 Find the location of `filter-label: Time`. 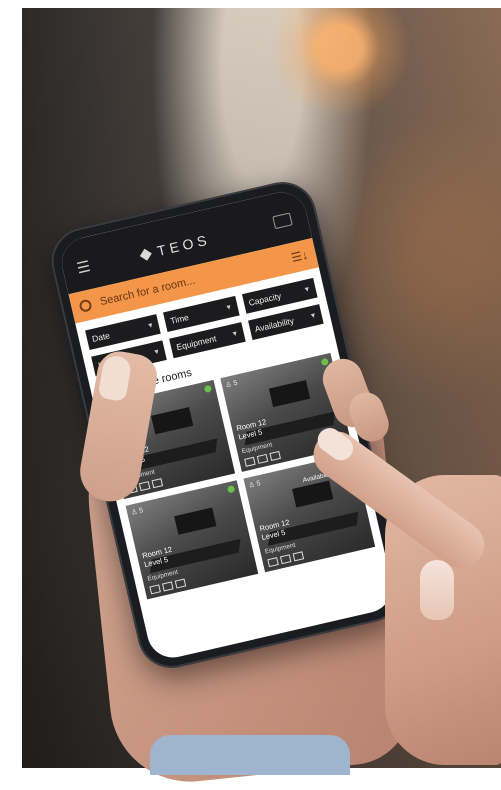

filter-label: Time is located at coordinates (179, 318).